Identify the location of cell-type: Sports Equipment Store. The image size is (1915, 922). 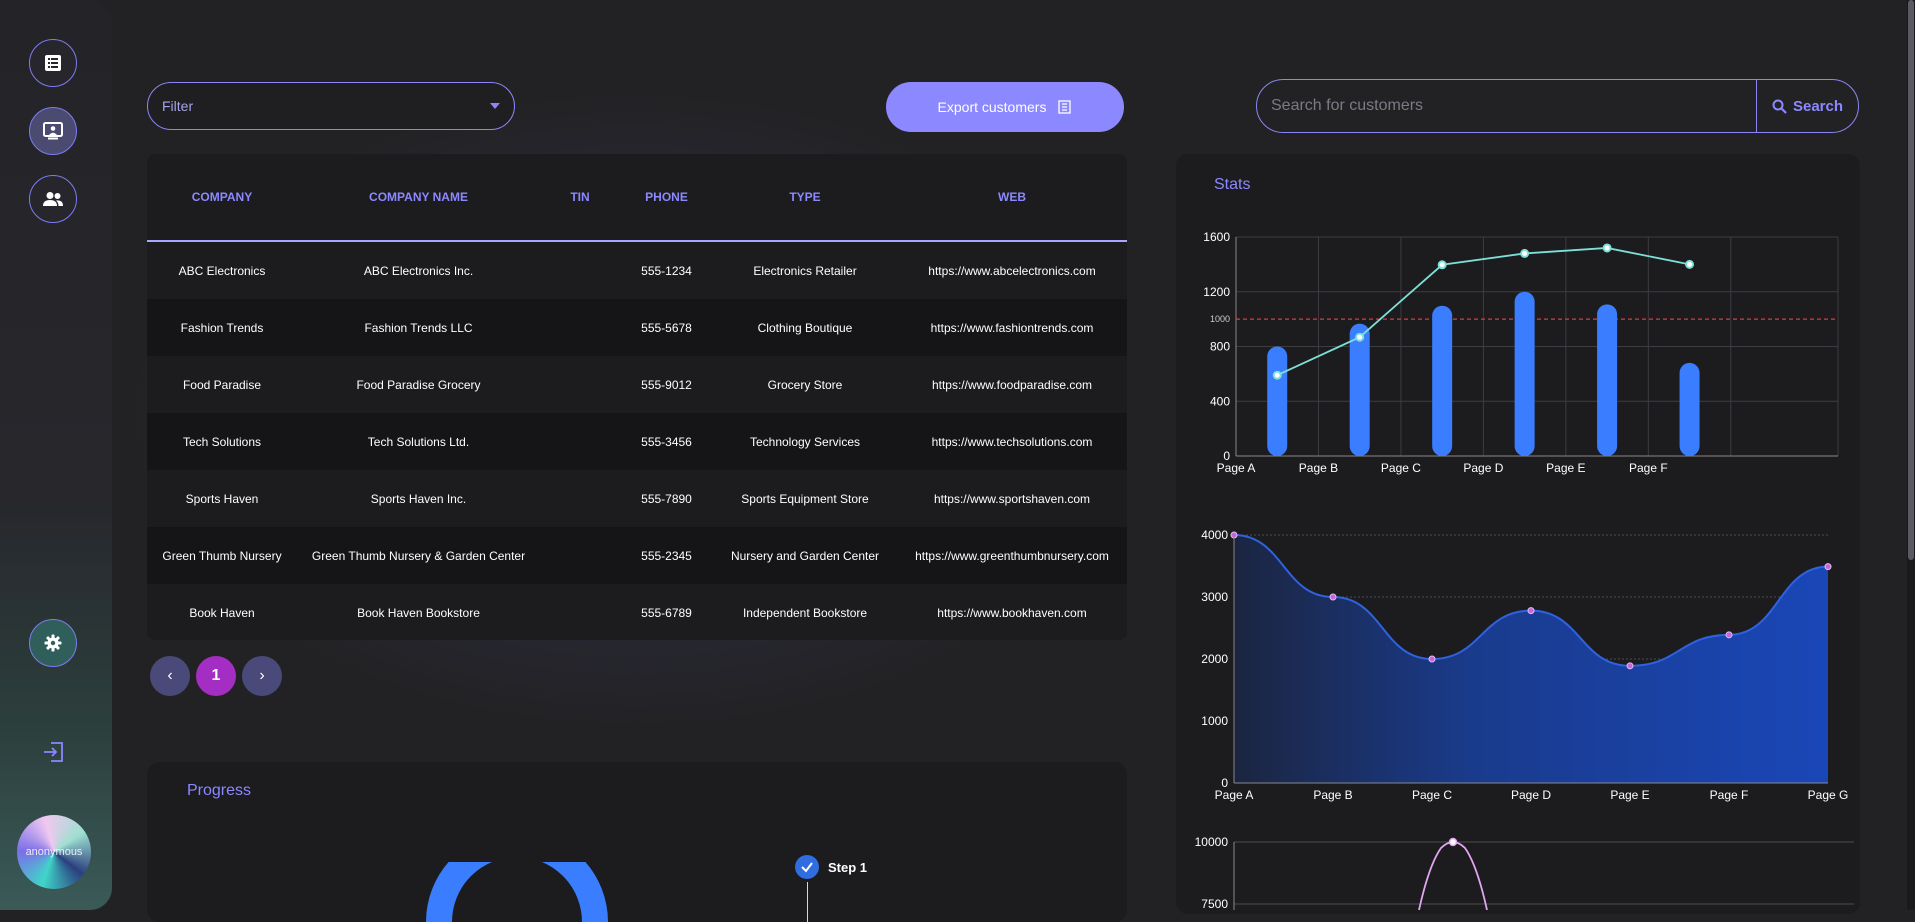
(805, 498).